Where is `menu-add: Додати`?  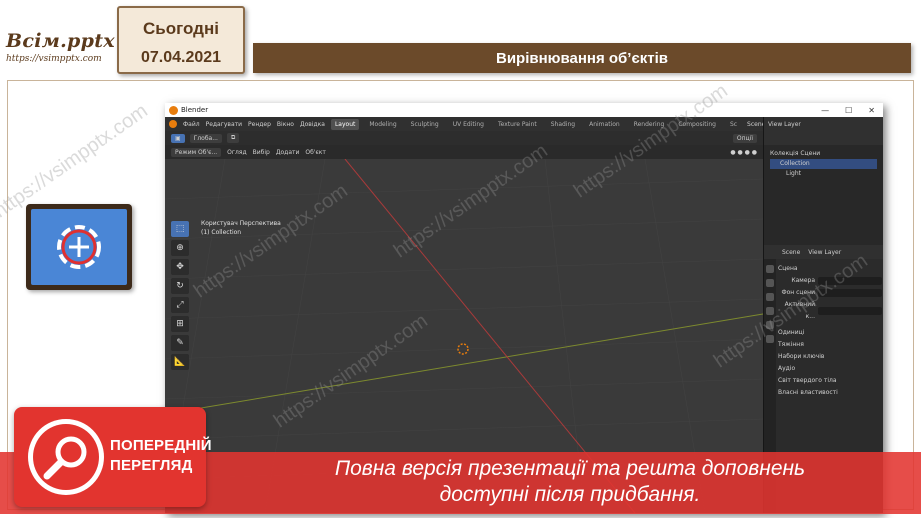
menu-add: Додати is located at coordinates (288, 152).